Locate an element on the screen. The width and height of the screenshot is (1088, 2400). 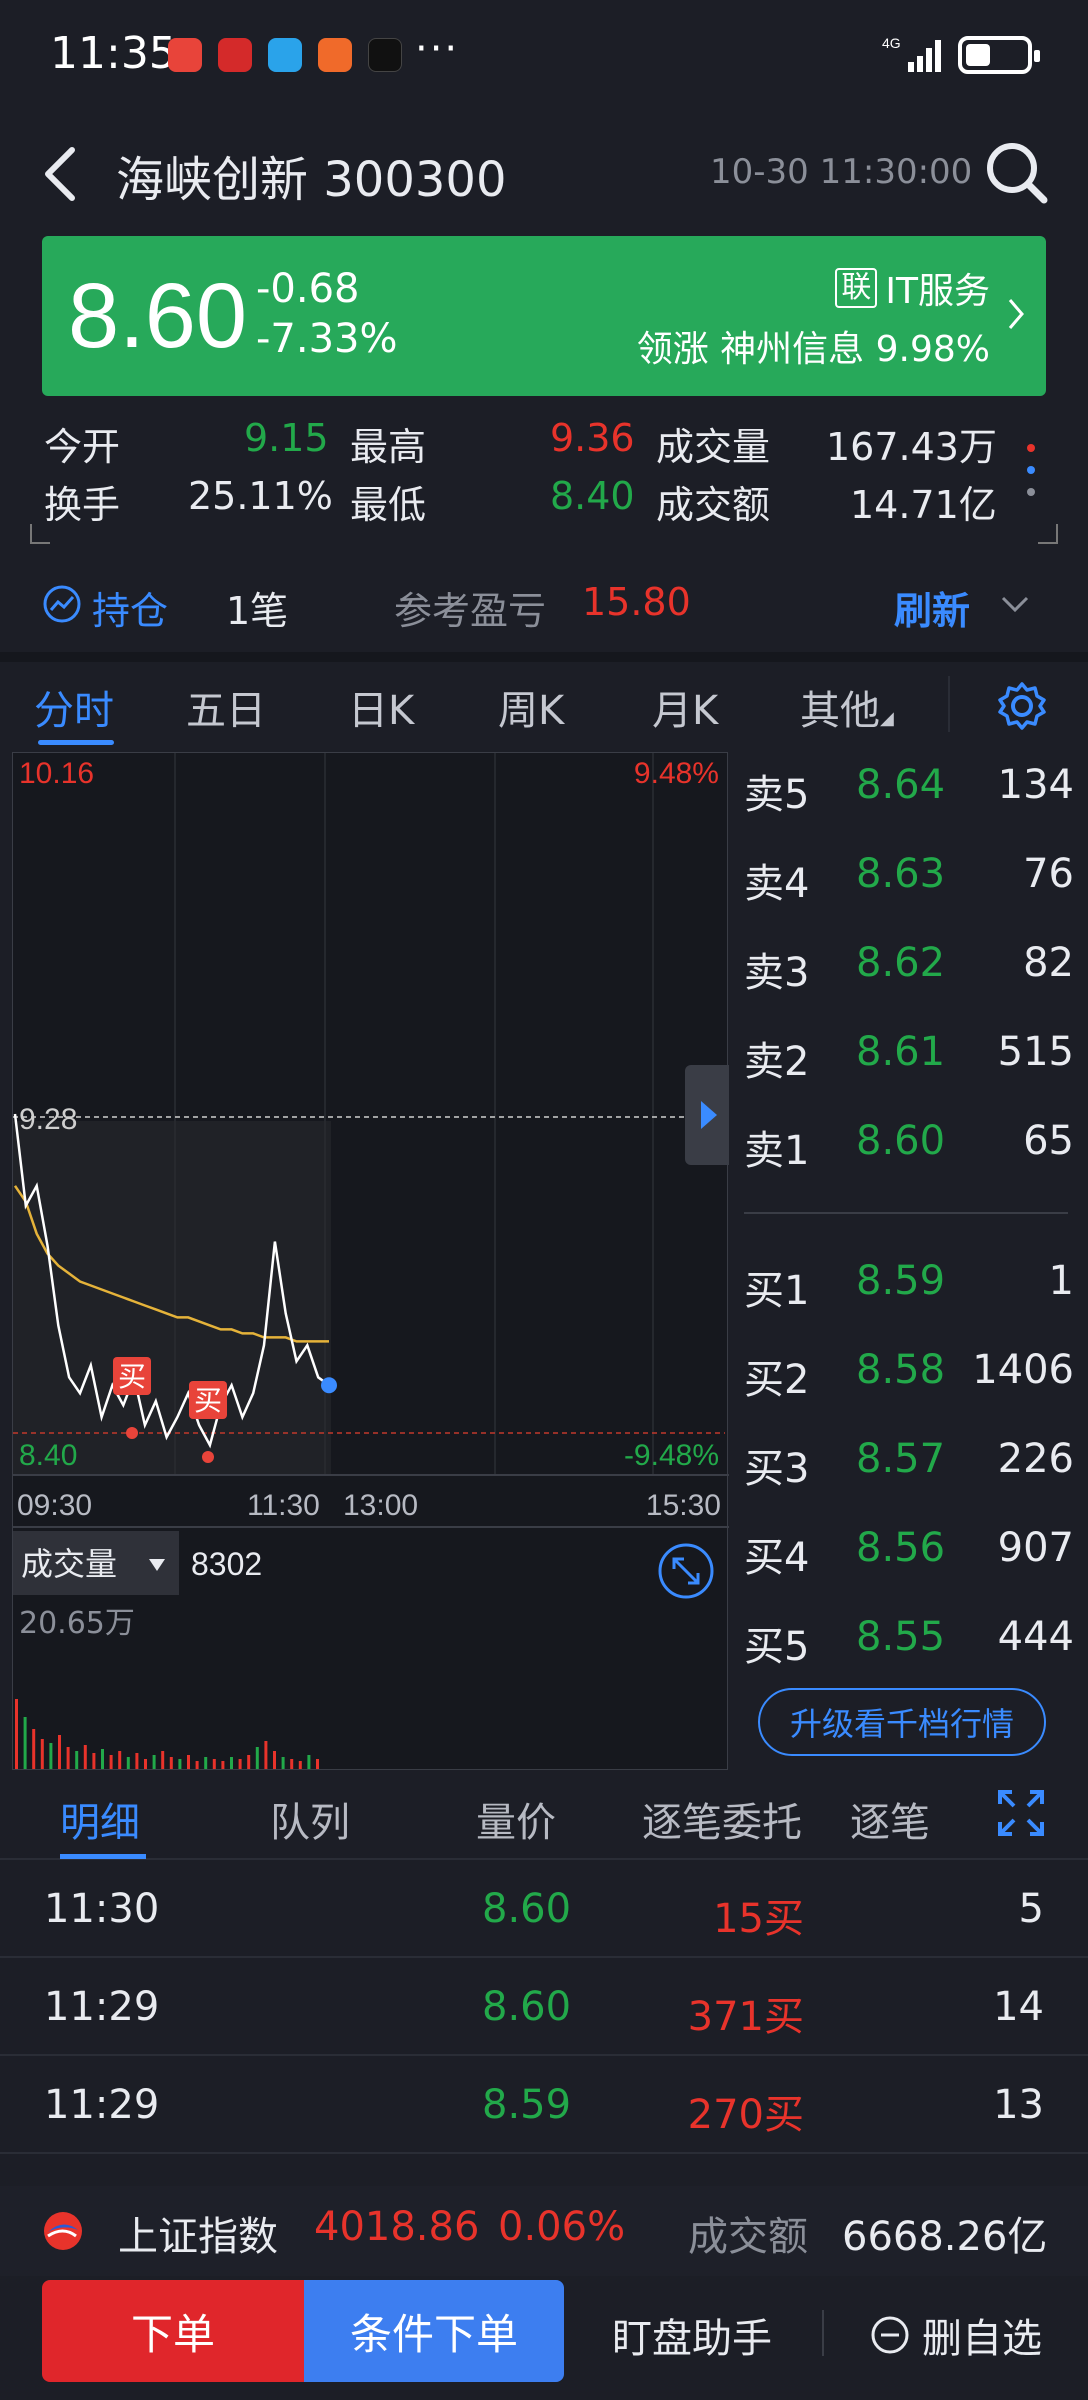
industry-badge: 联 is located at coordinates (856, 288).